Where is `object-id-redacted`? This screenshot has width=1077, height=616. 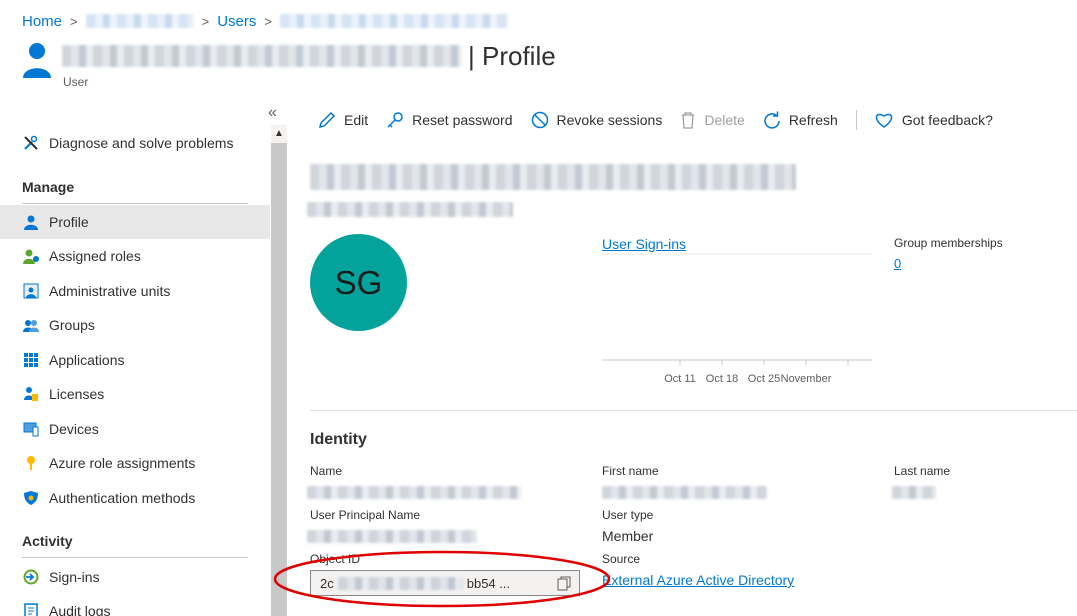
object-id-redacted is located at coordinates (400, 583).